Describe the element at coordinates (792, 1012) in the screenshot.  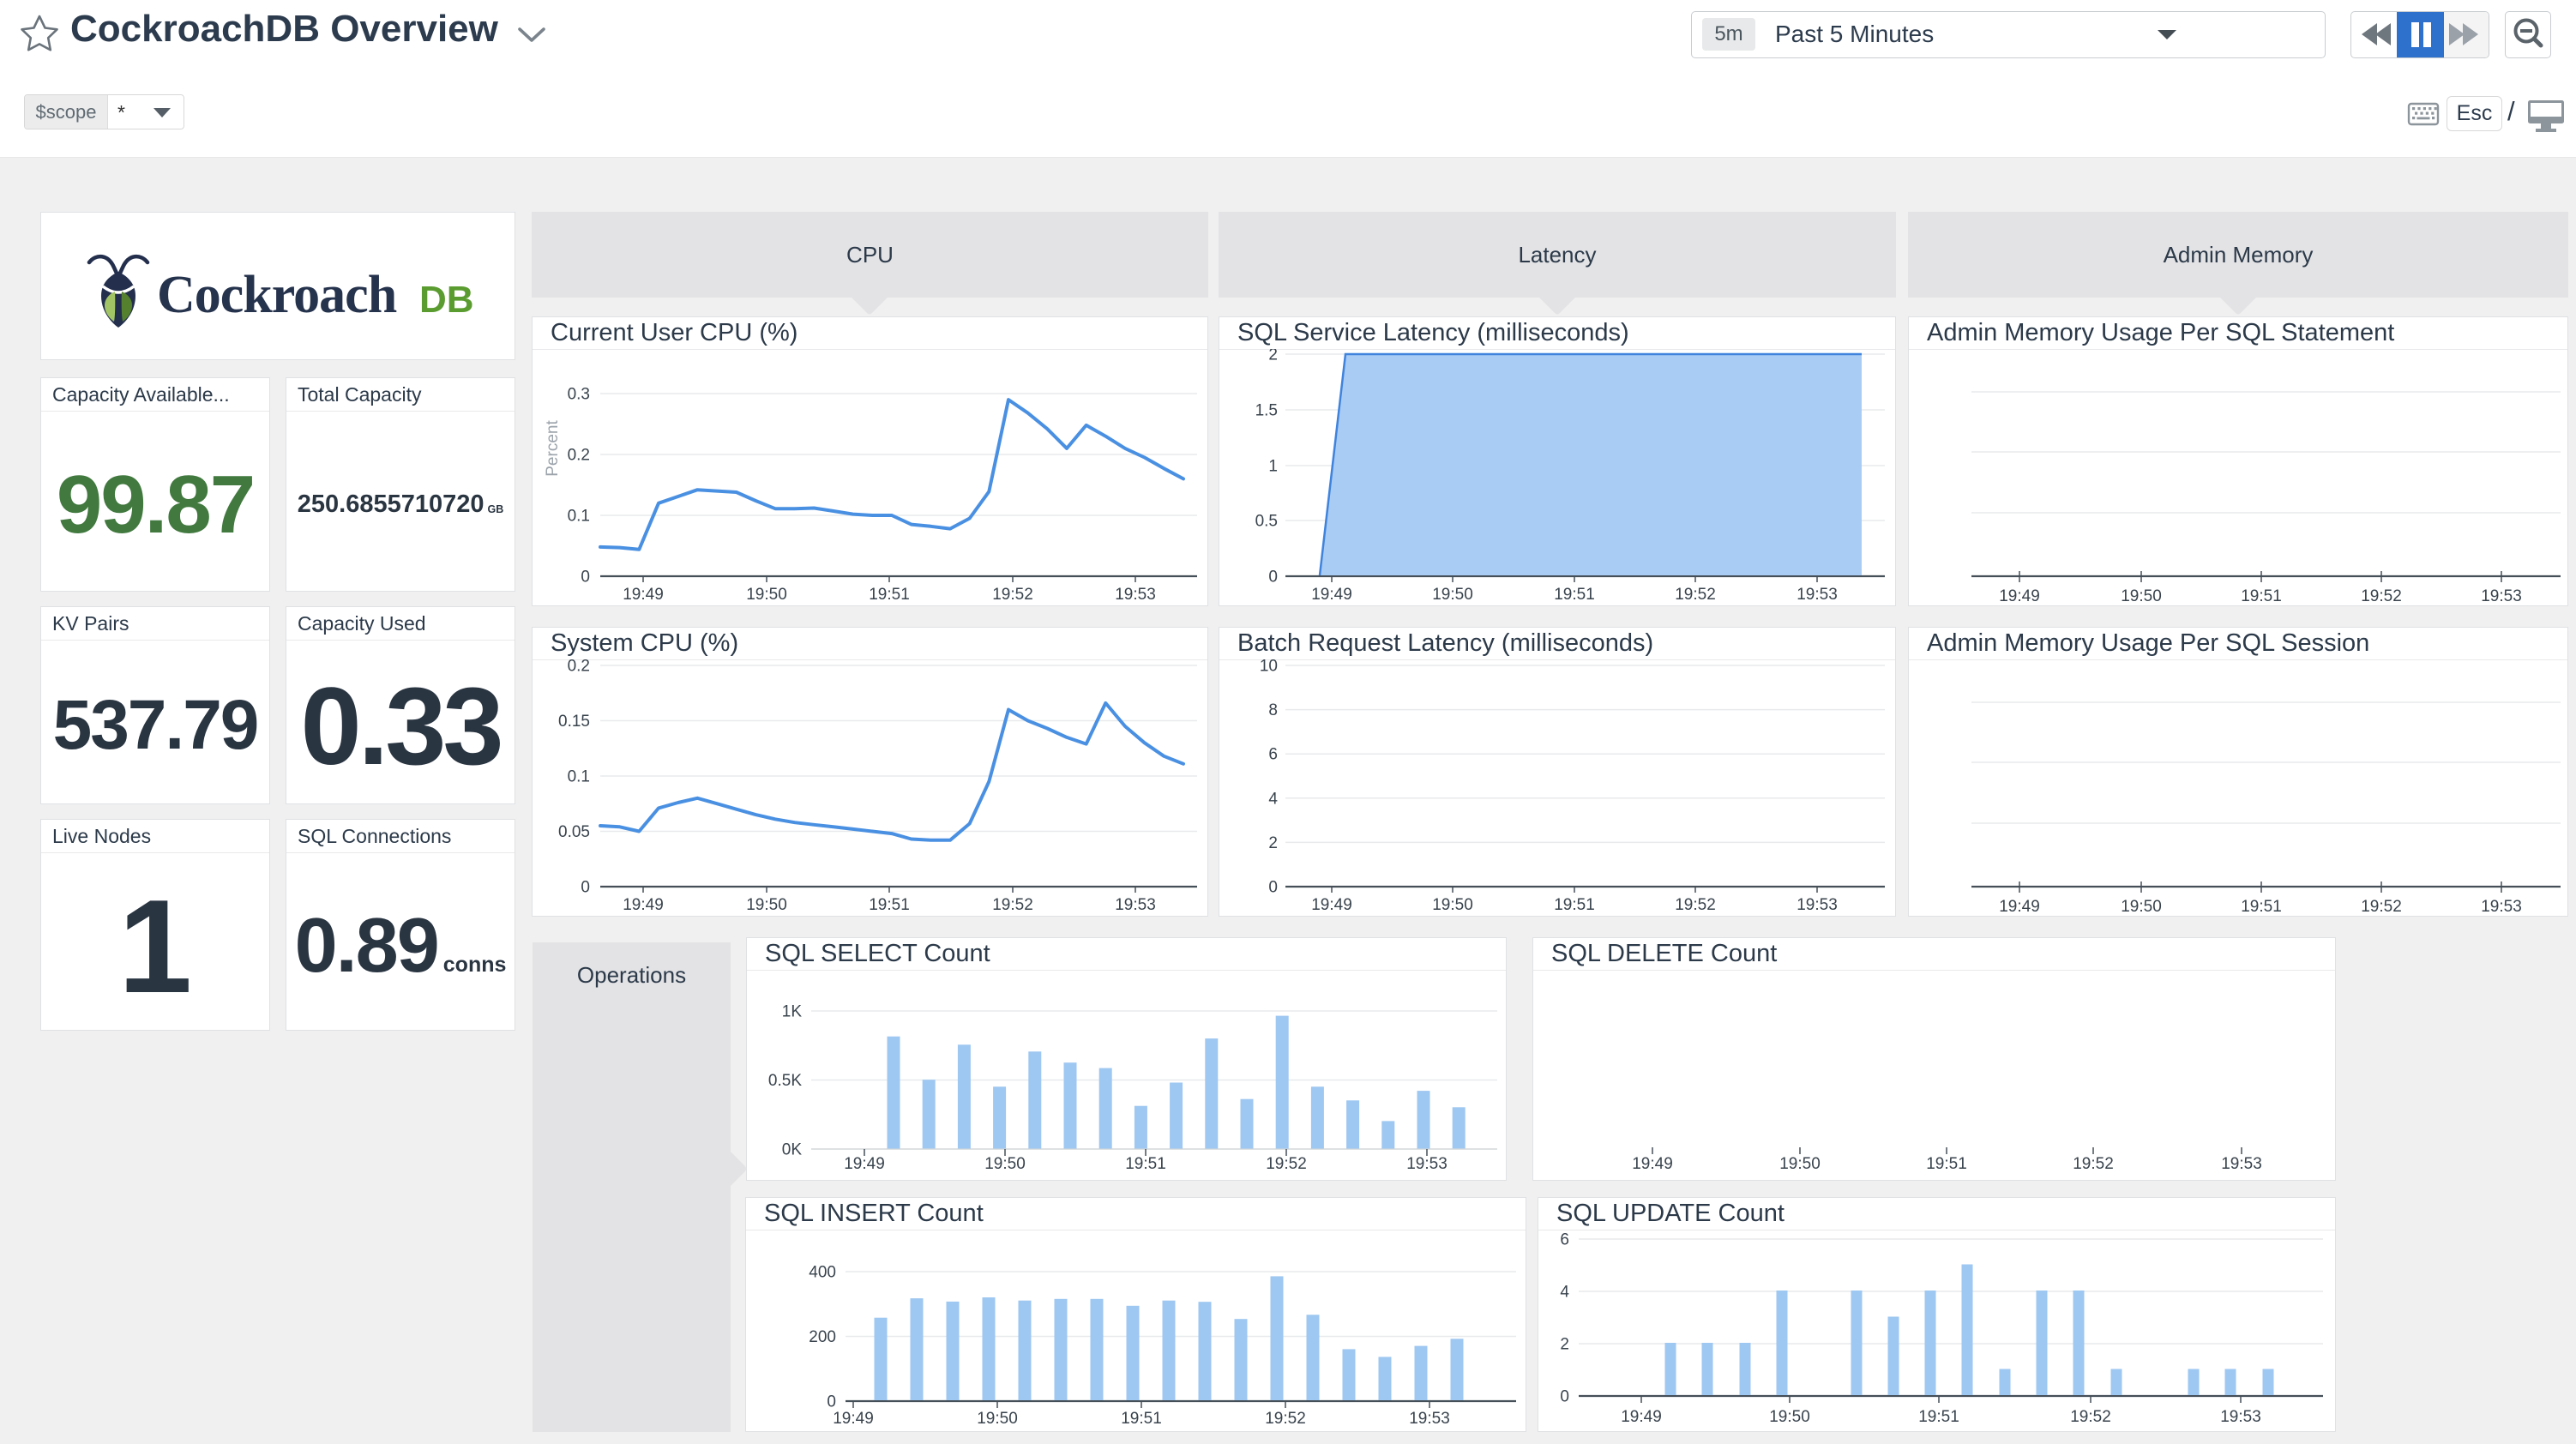
I see `svg-text: 1K` at that location.